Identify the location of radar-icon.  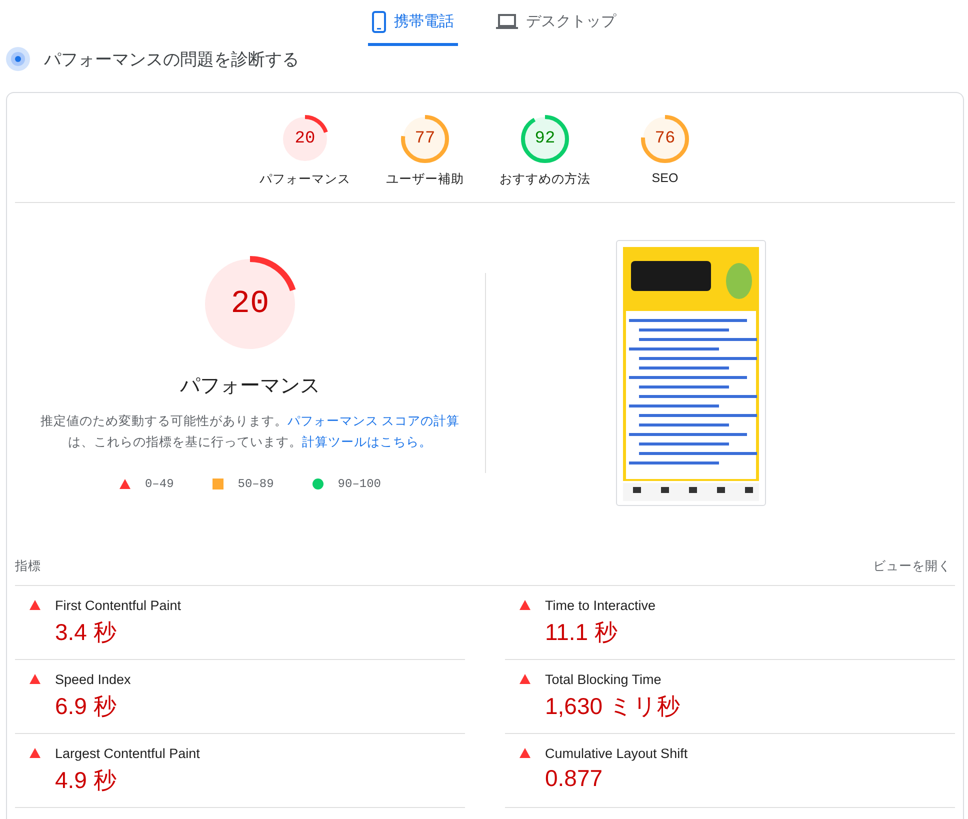
(18, 59).